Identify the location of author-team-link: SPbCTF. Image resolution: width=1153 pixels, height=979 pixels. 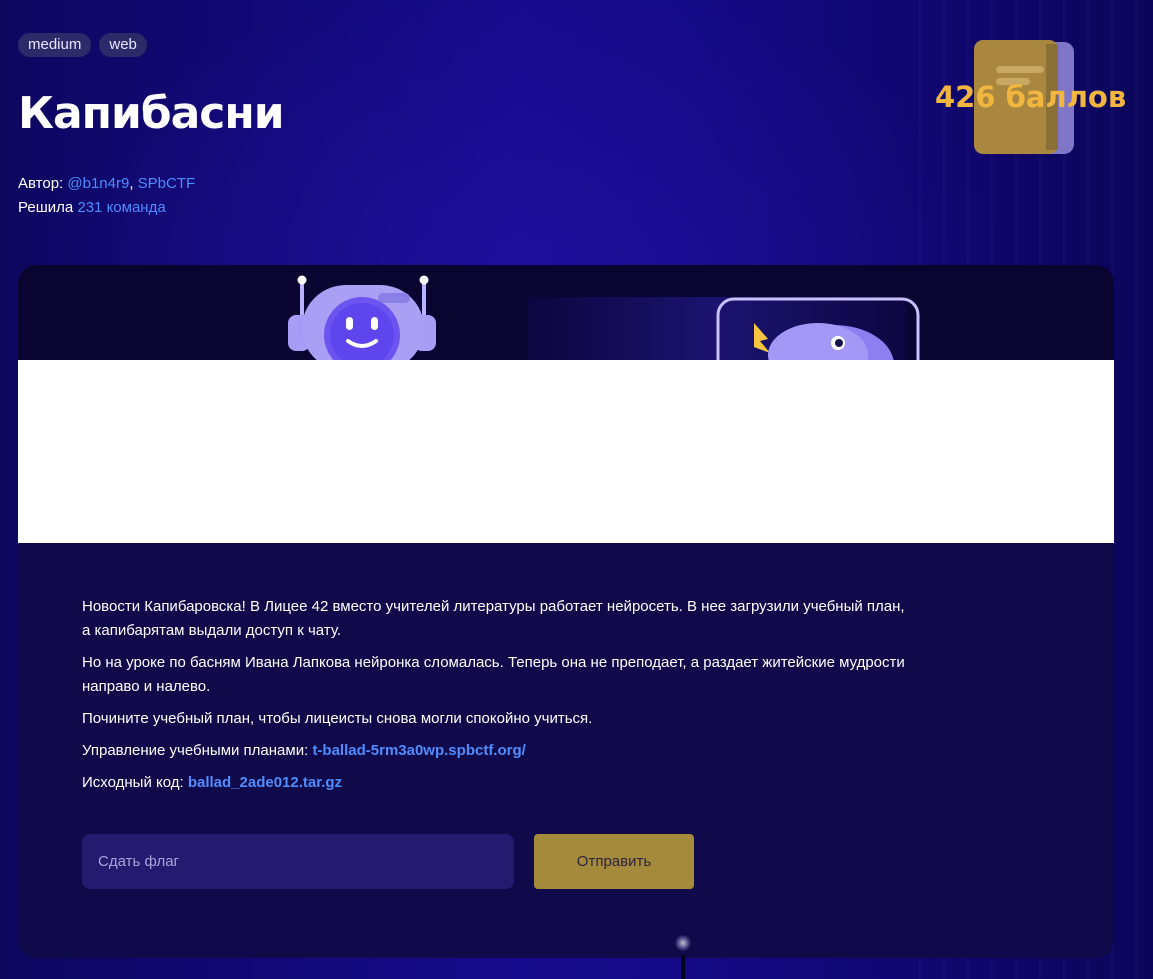
(167, 183).